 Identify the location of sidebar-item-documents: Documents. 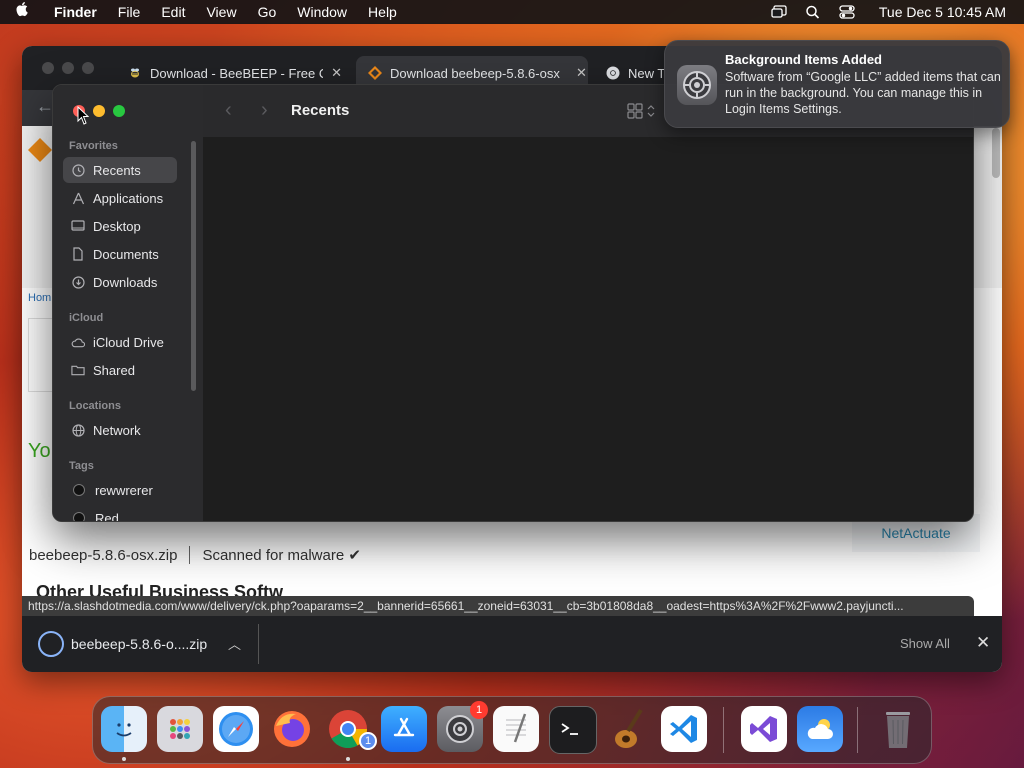
(120, 254).